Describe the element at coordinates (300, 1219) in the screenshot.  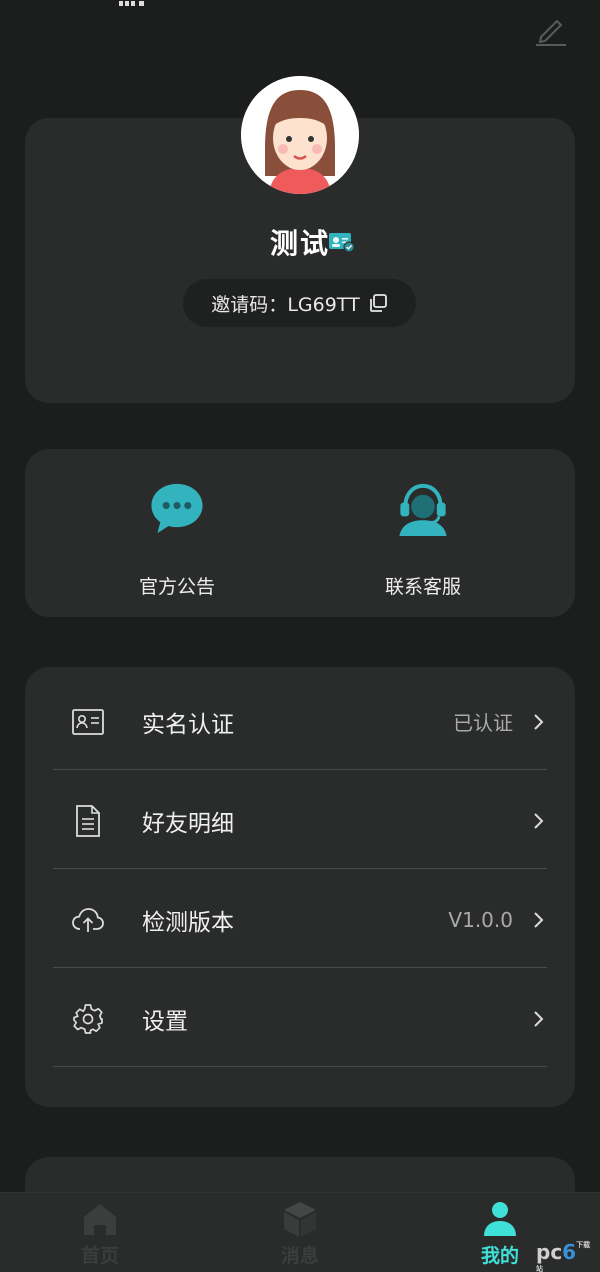
I see `cube-icon` at that location.